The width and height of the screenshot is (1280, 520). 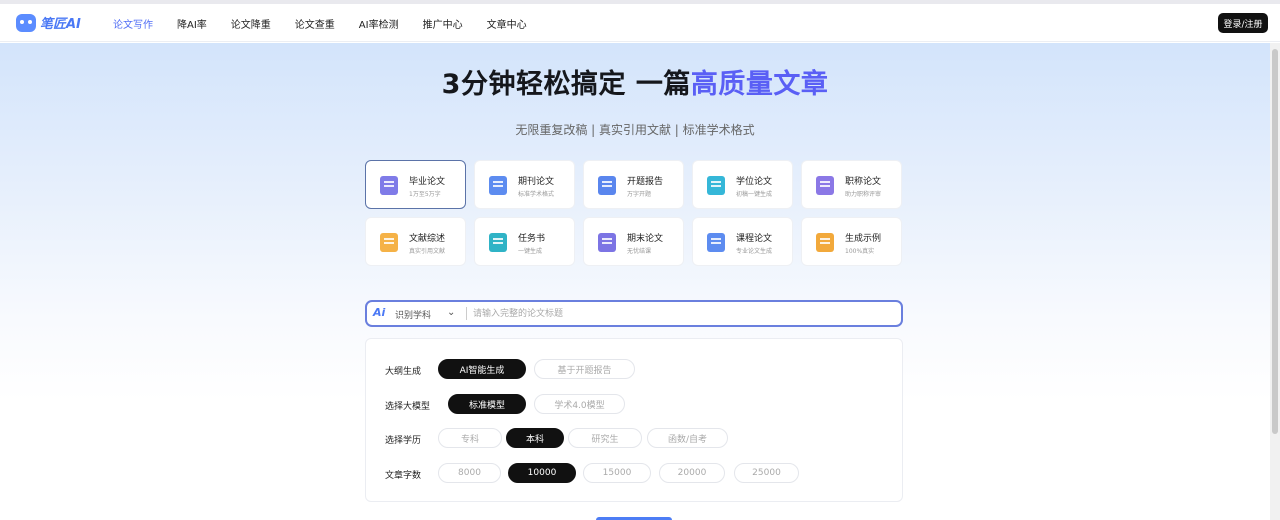 I want to click on literature-icon, so click(x=389, y=242).